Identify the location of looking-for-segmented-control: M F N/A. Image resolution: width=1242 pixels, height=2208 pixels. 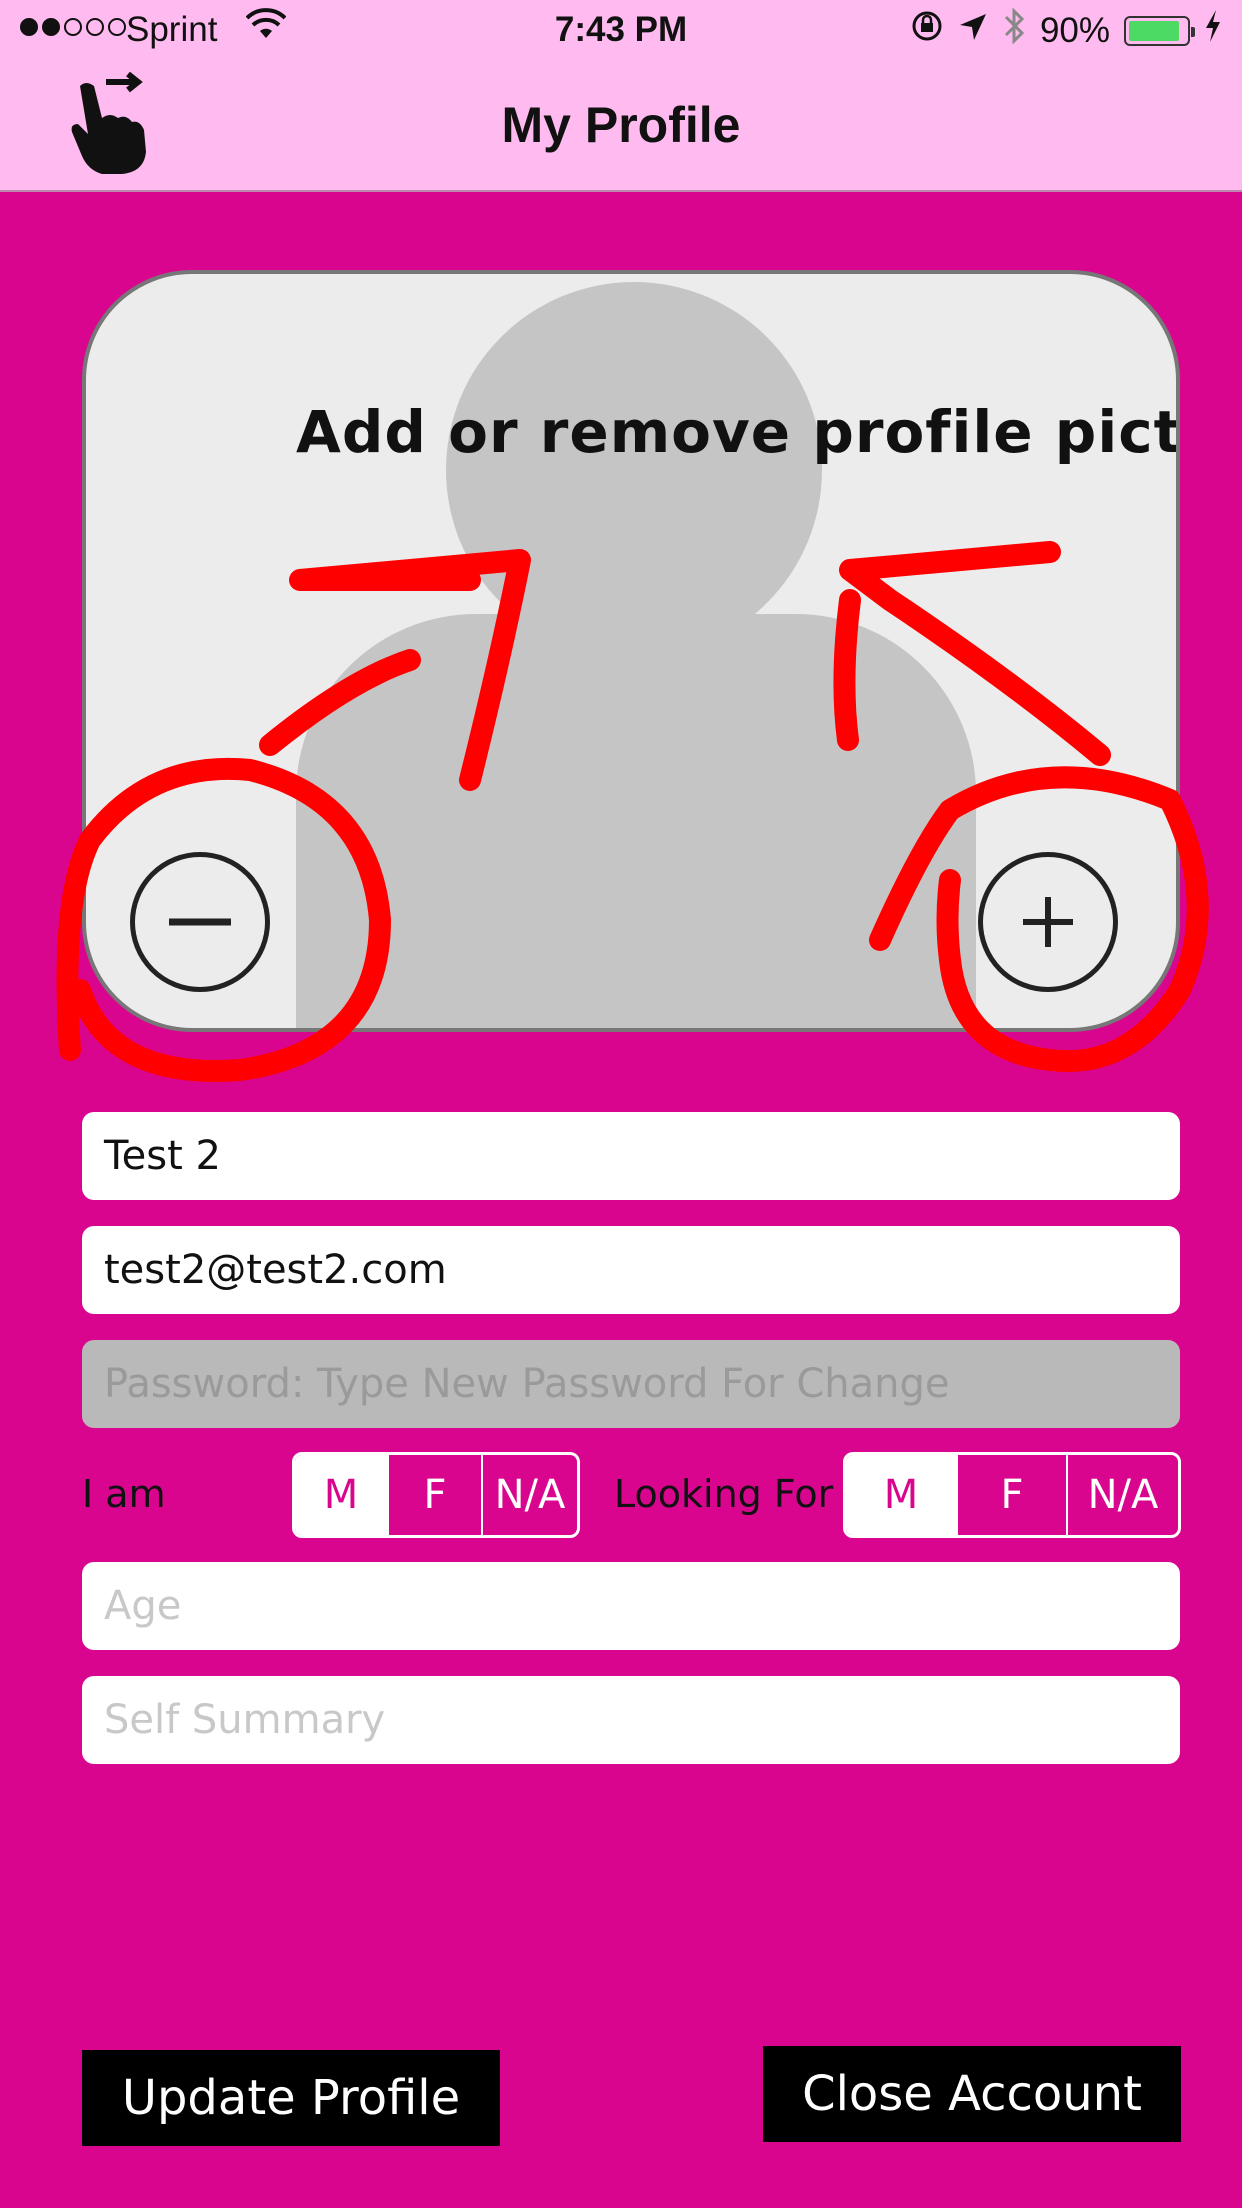
(1012, 1495).